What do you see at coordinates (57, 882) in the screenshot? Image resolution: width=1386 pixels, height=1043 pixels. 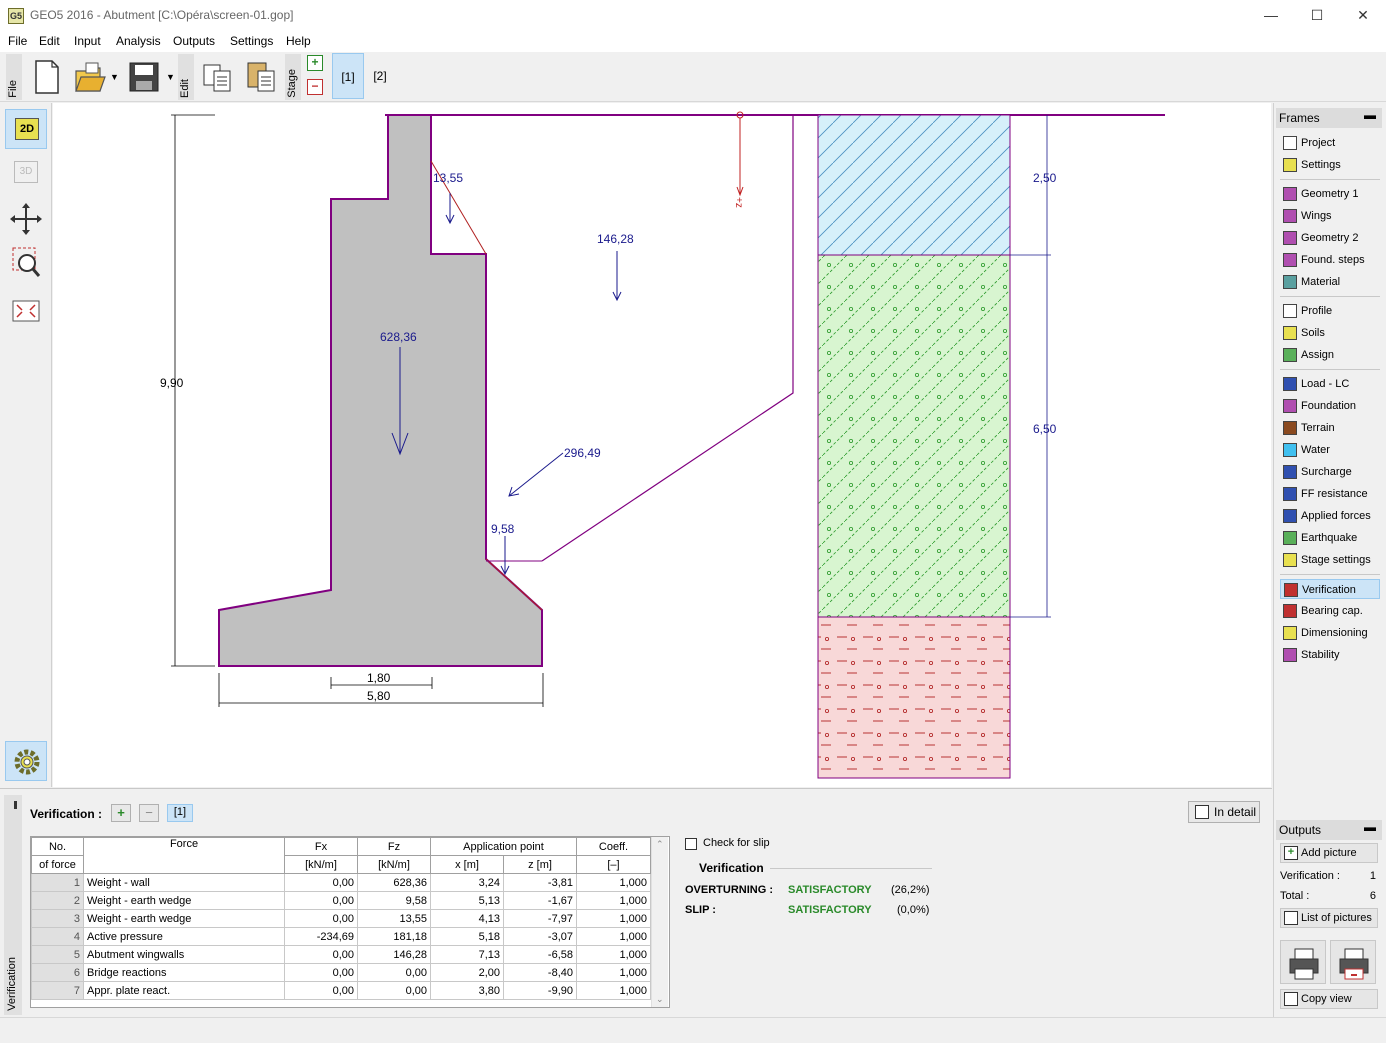 I see `cell-no: 1` at bounding box center [57, 882].